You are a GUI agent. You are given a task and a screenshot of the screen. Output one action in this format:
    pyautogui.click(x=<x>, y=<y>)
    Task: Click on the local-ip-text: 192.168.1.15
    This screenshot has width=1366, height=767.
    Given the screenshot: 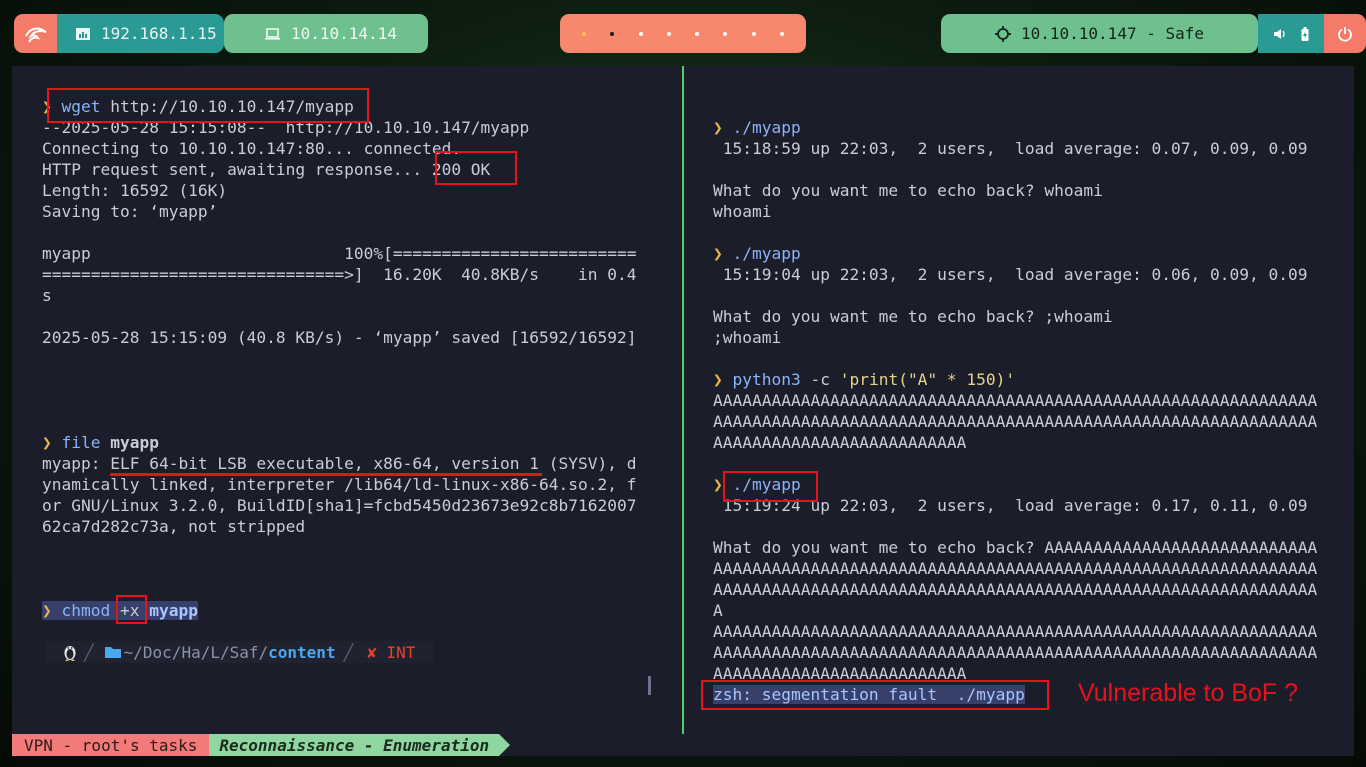 What is the action you would take?
    pyautogui.click(x=159, y=33)
    